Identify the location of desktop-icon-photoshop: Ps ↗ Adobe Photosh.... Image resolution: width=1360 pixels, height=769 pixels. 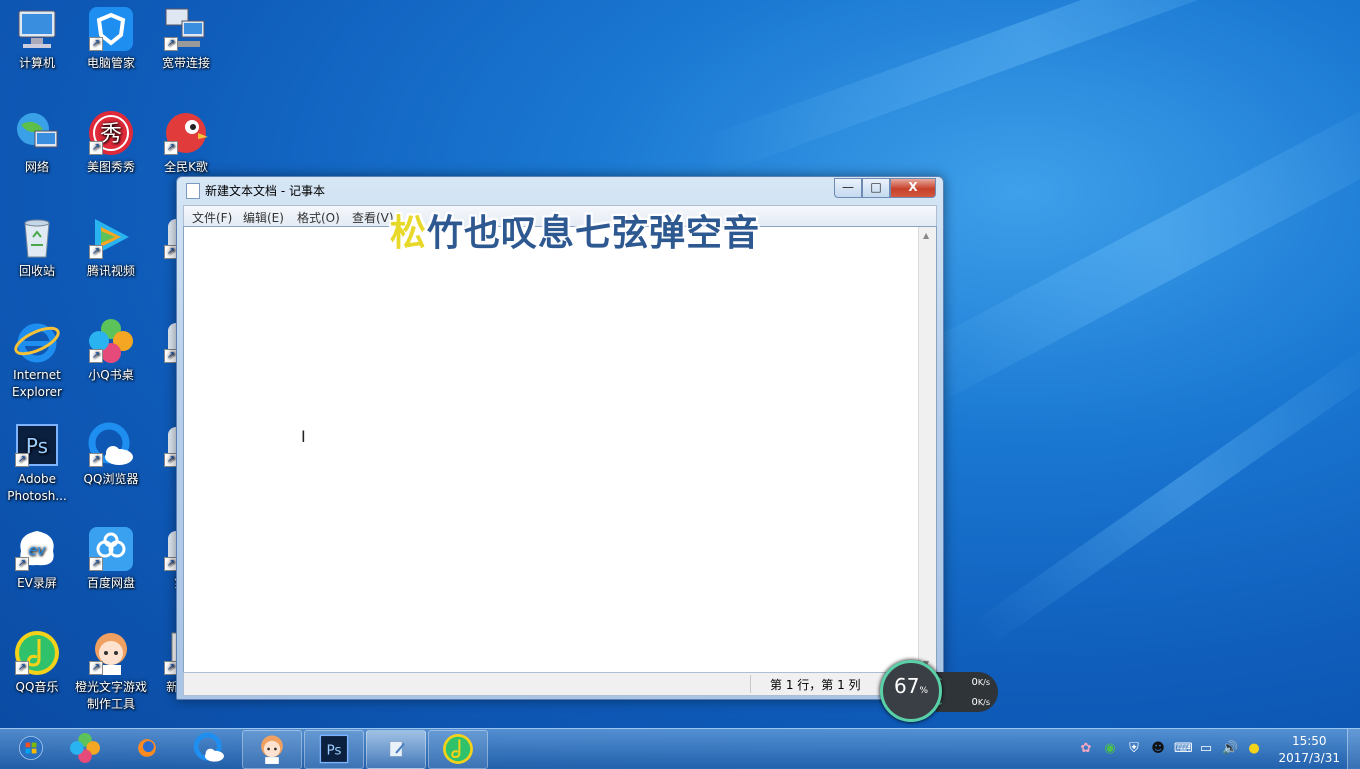
(37, 463).